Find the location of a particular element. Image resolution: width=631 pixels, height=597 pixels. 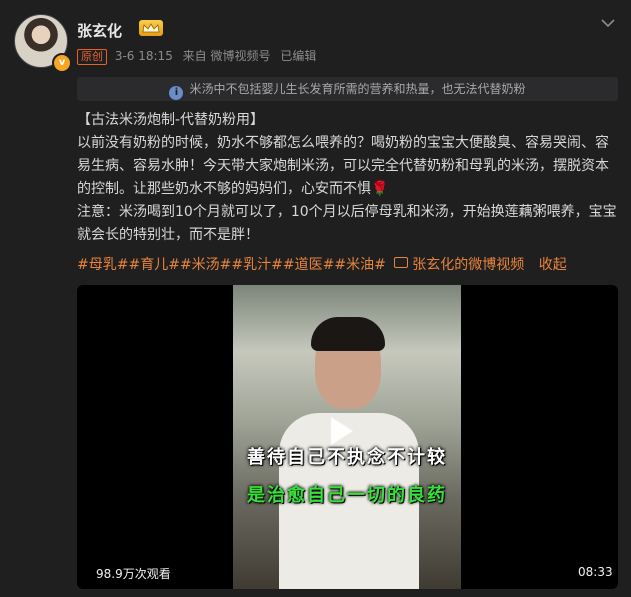

edited-label: 已编辑 is located at coordinates (298, 56).